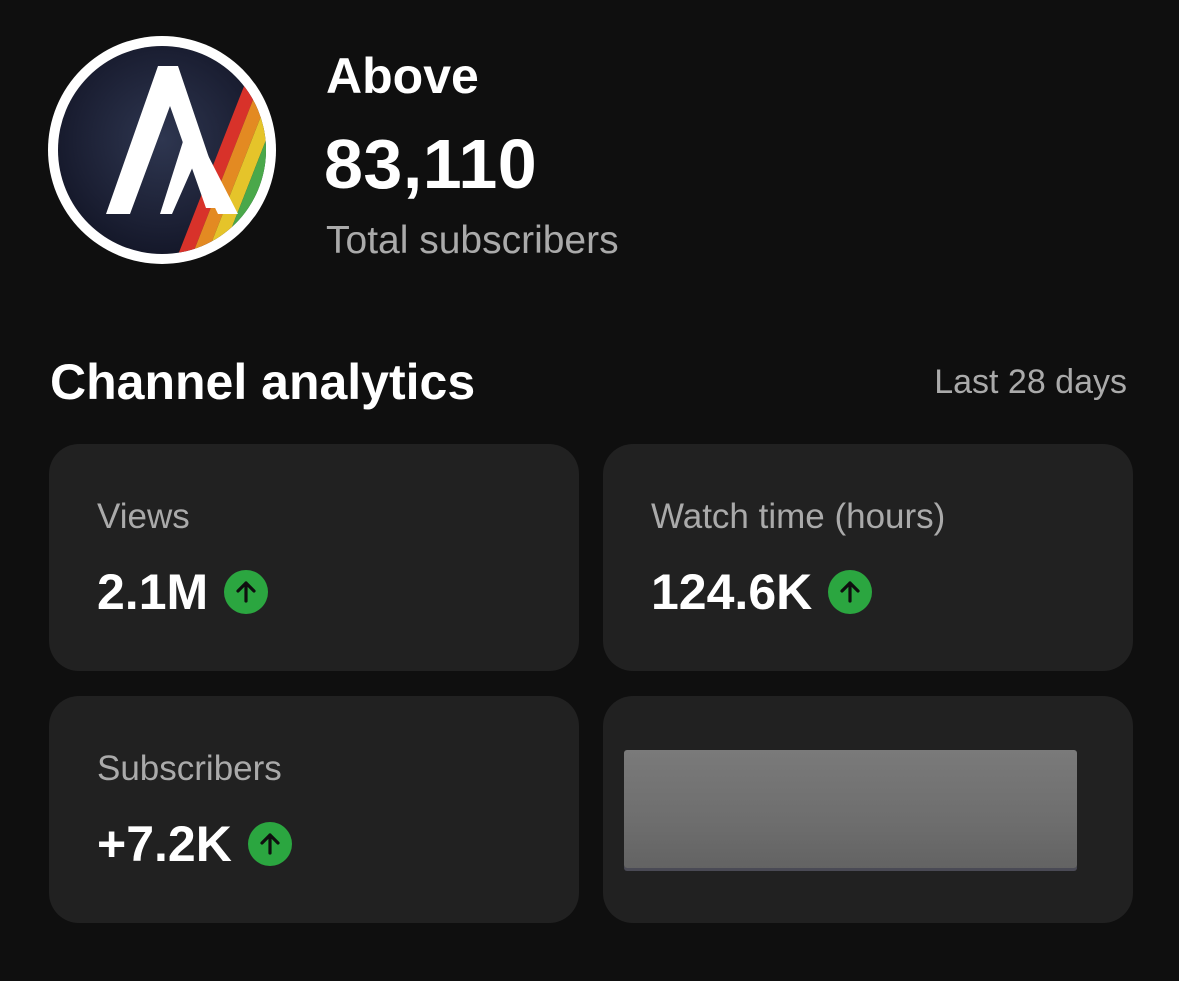 This screenshot has width=1179, height=981. What do you see at coordinates (798, 516) in the screenshot?
I see `watch-time-label: Watch time (hours)` at bounding box center [798, 516].